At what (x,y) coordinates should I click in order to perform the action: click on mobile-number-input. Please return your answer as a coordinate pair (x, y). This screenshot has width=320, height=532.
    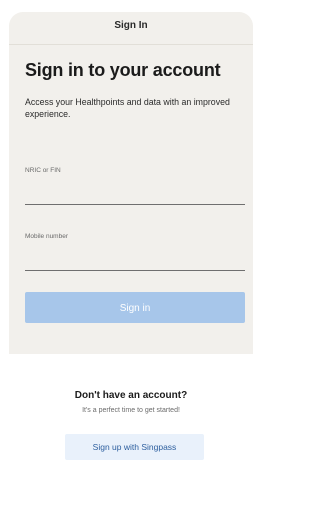
    Looking at the image, I should click on (135, 260).